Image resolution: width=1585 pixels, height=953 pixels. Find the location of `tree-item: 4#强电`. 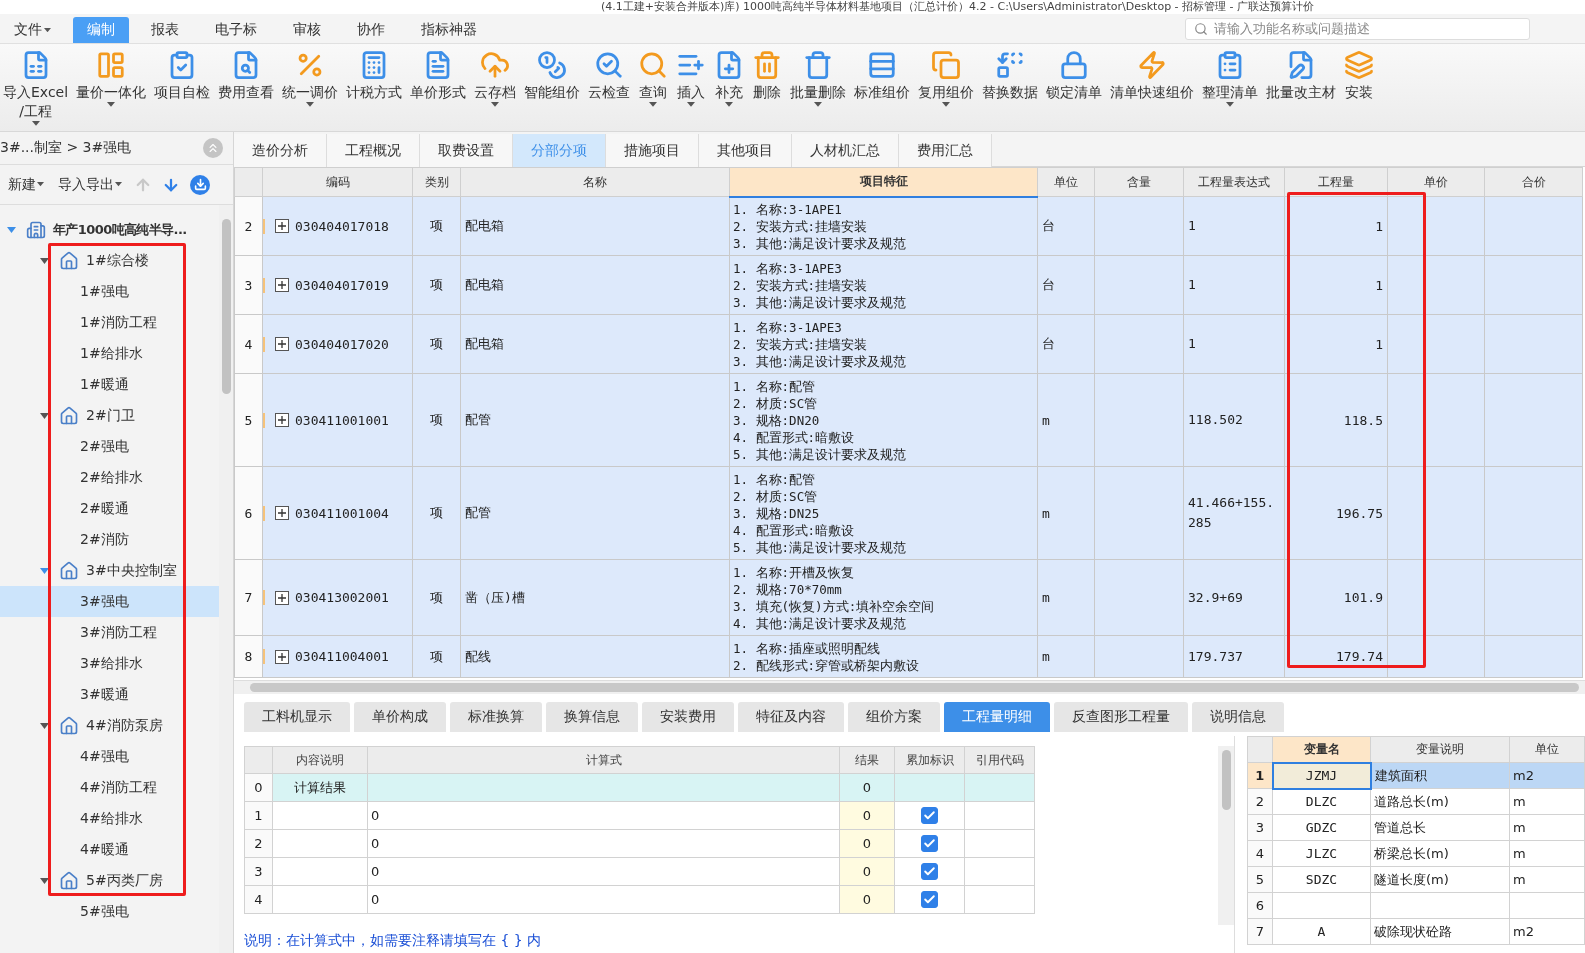

tree-item: 4#强电 is located at coordinates (109, 756).